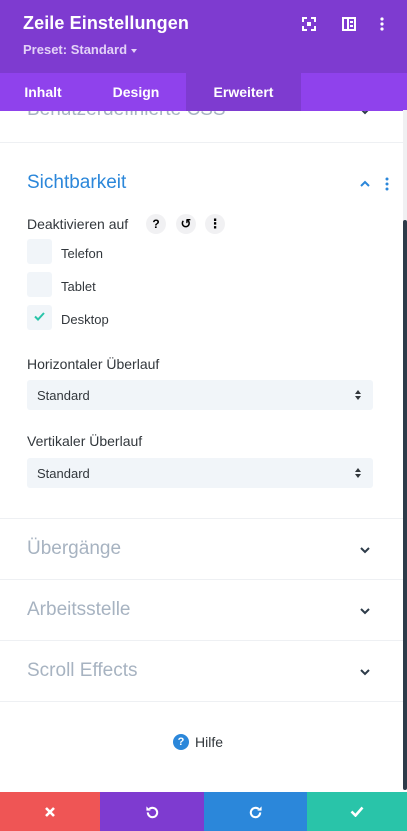 The image size is (407, 831). I want to click on fullscreen-icon, so click(309, 24).